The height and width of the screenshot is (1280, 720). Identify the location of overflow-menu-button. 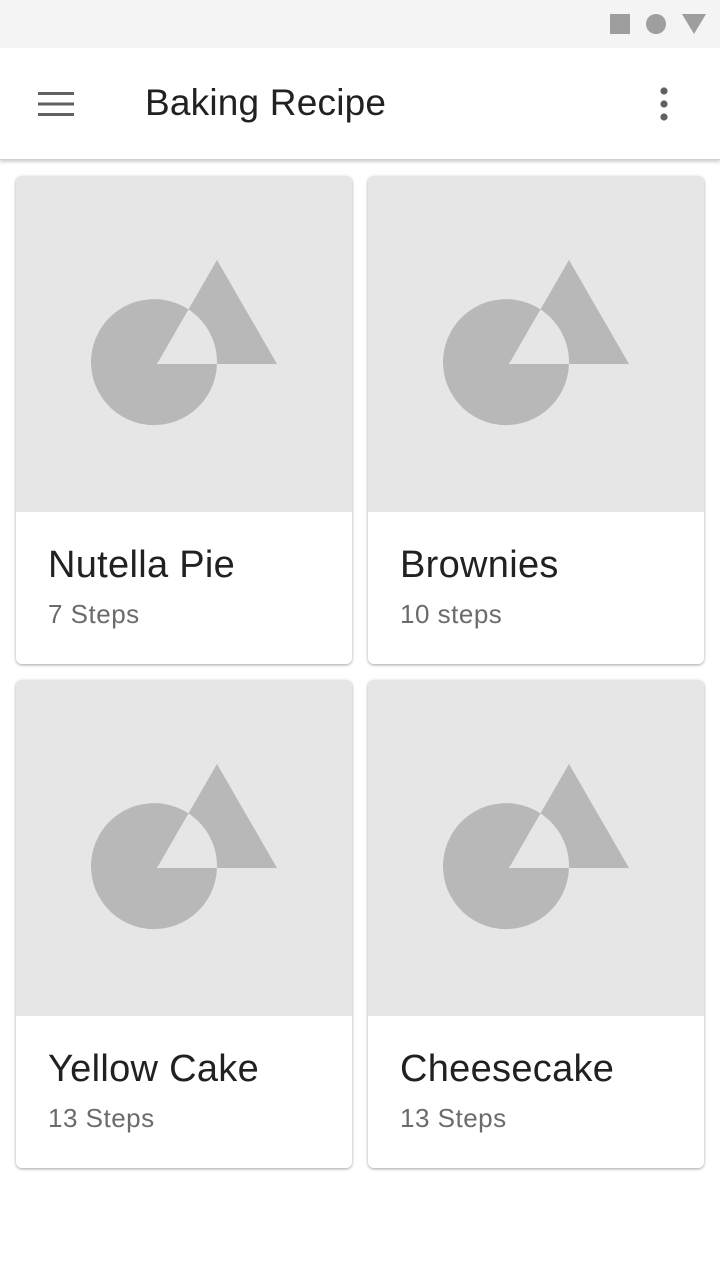
(664, 104).